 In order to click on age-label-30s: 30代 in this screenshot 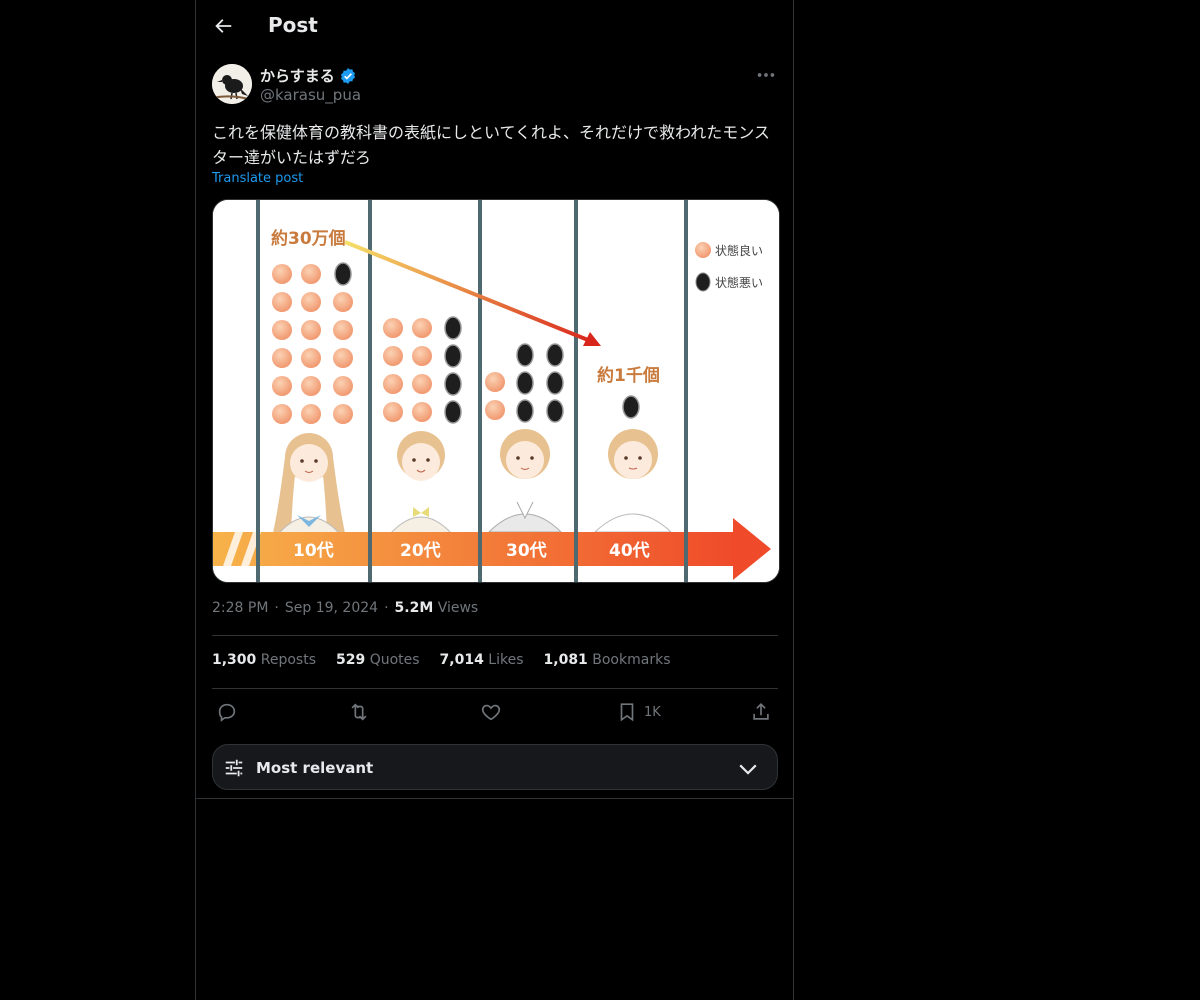, I will do `click(526, 550)`.